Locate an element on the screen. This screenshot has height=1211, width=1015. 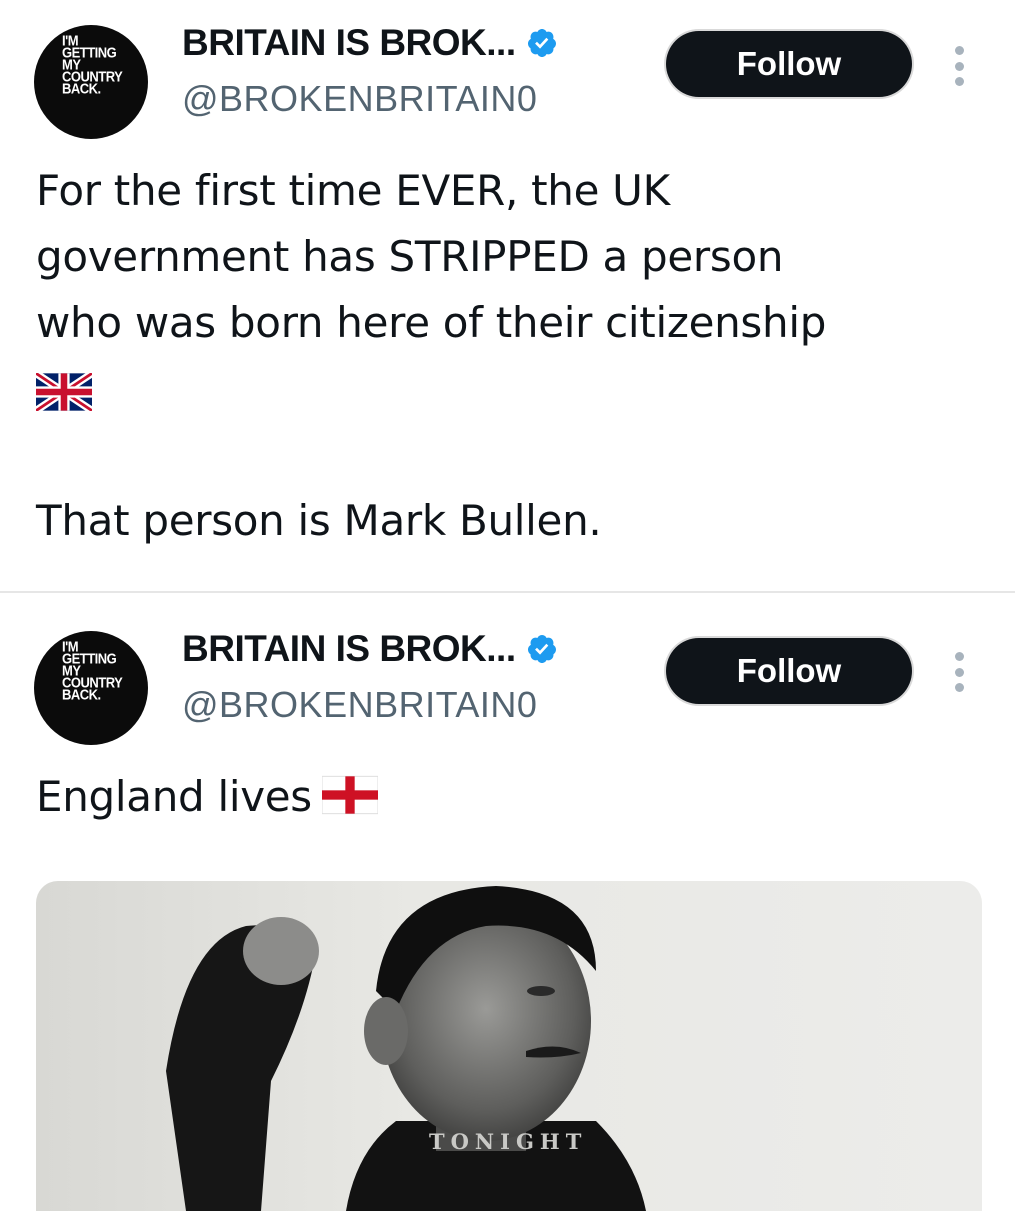
tweet-divider is located at coordinates (507, 592).